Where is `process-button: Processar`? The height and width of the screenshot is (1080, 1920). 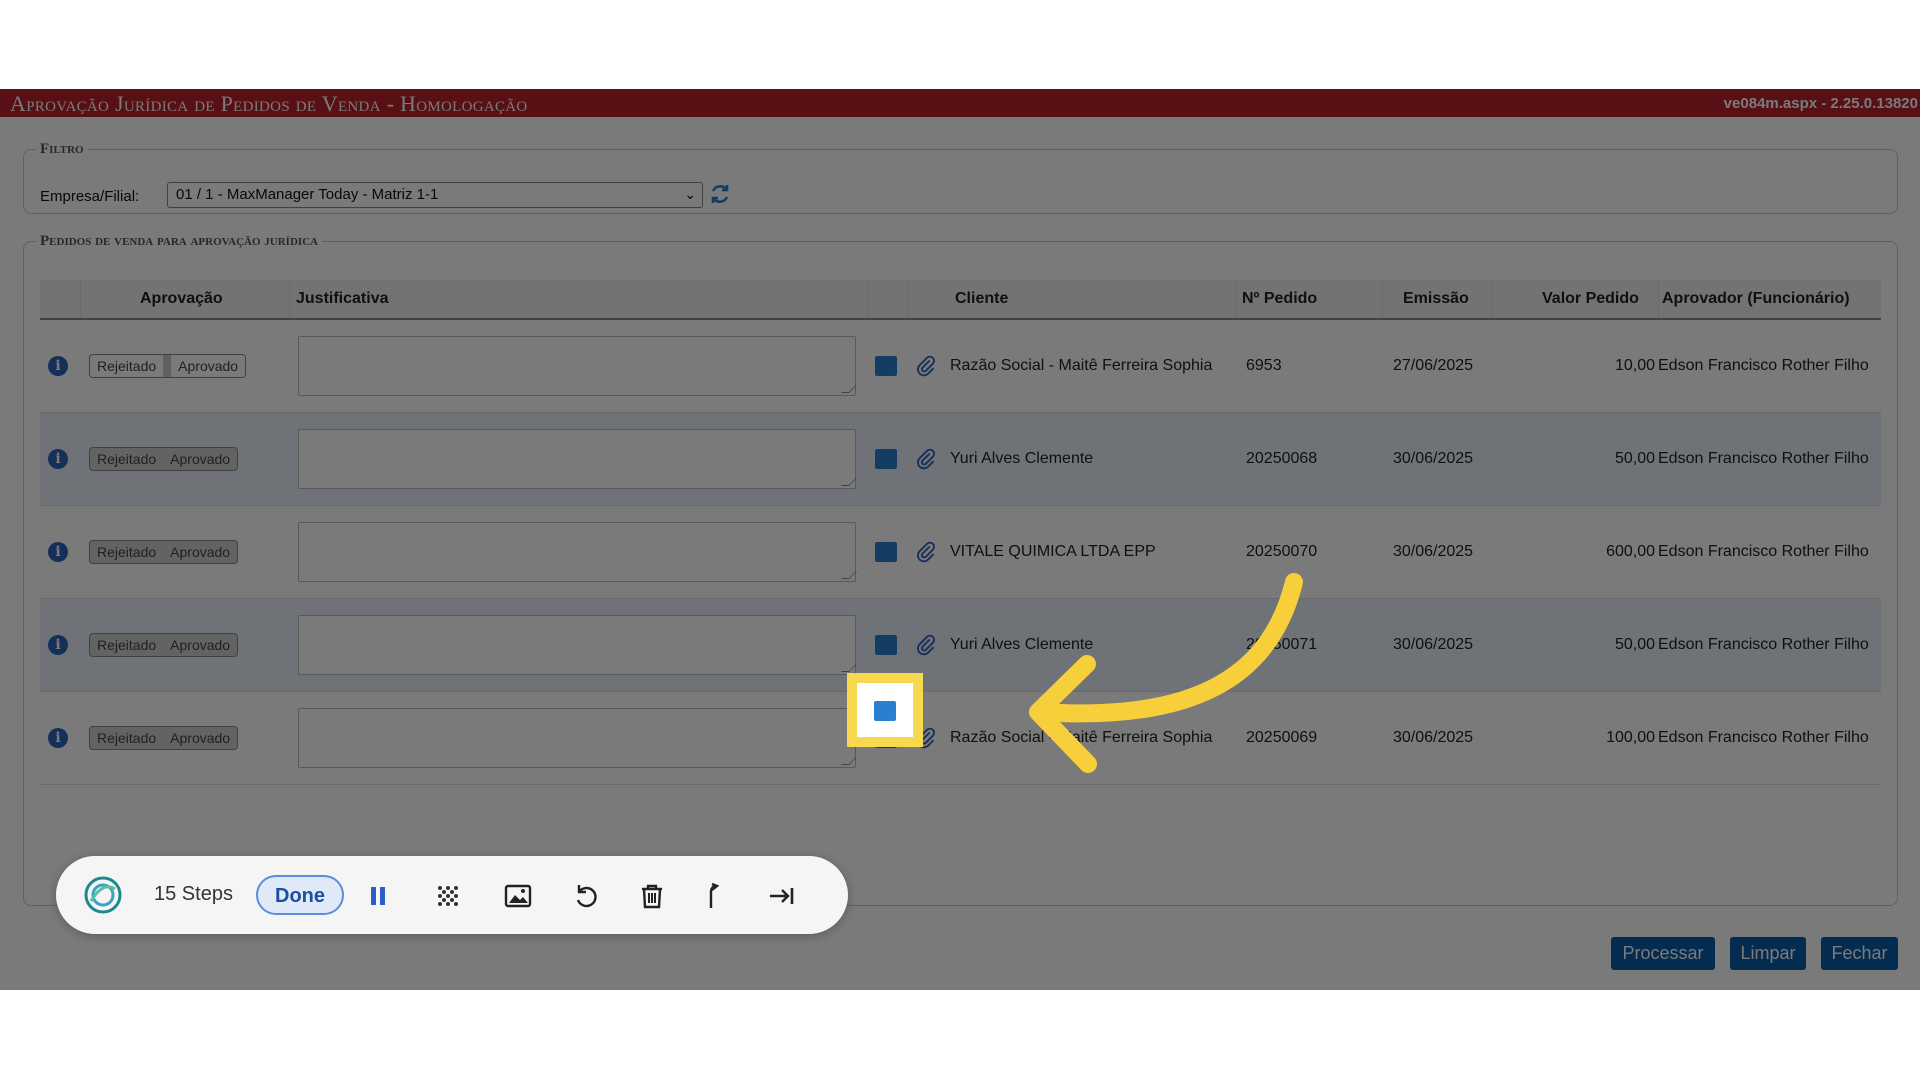
process-button: Processar is located at coordinates (1663, 953).